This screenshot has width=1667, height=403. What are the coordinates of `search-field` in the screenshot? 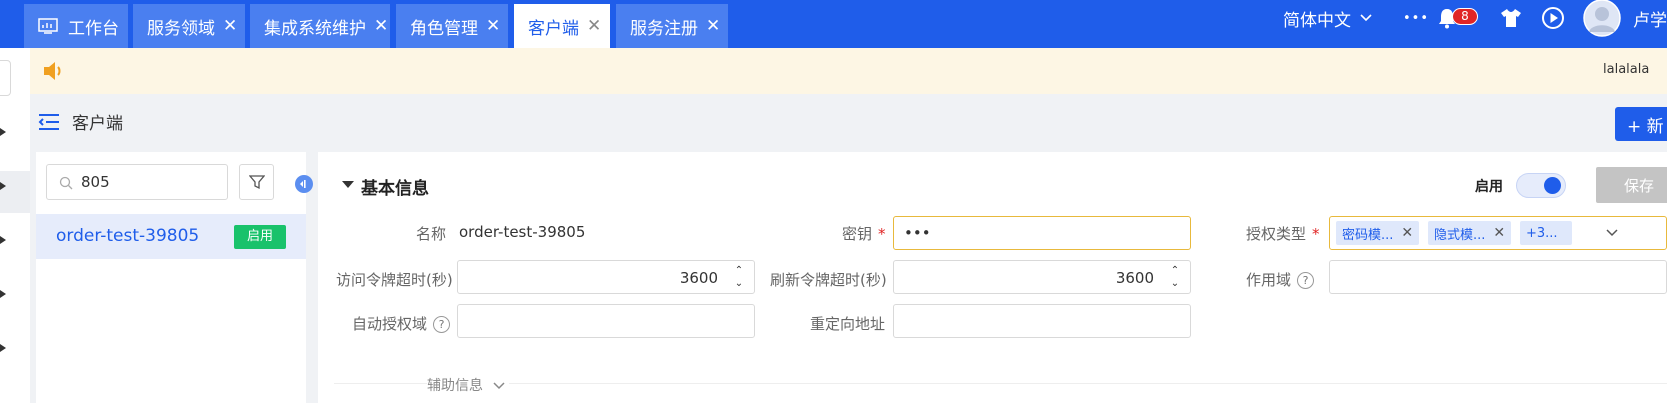 It's located at (137, 182).